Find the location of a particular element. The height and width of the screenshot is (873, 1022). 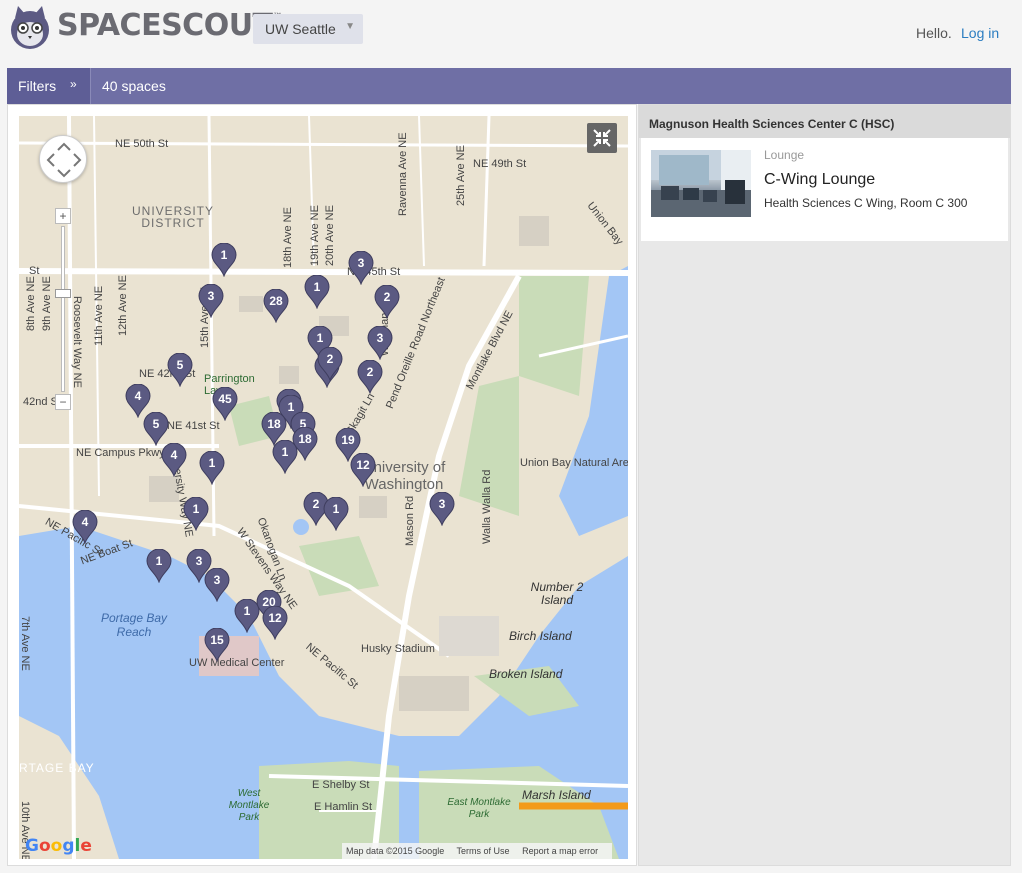

space-location: Health Sciences C Wing, Room C 300 is located at coordinates (866, 203).